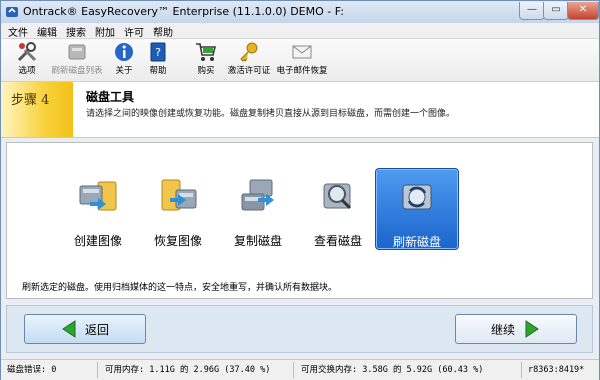  What do you see at coordinates (417, 197) in the screenshot?
I see `refresh-disk-icon` at bounding box center [417, 197].